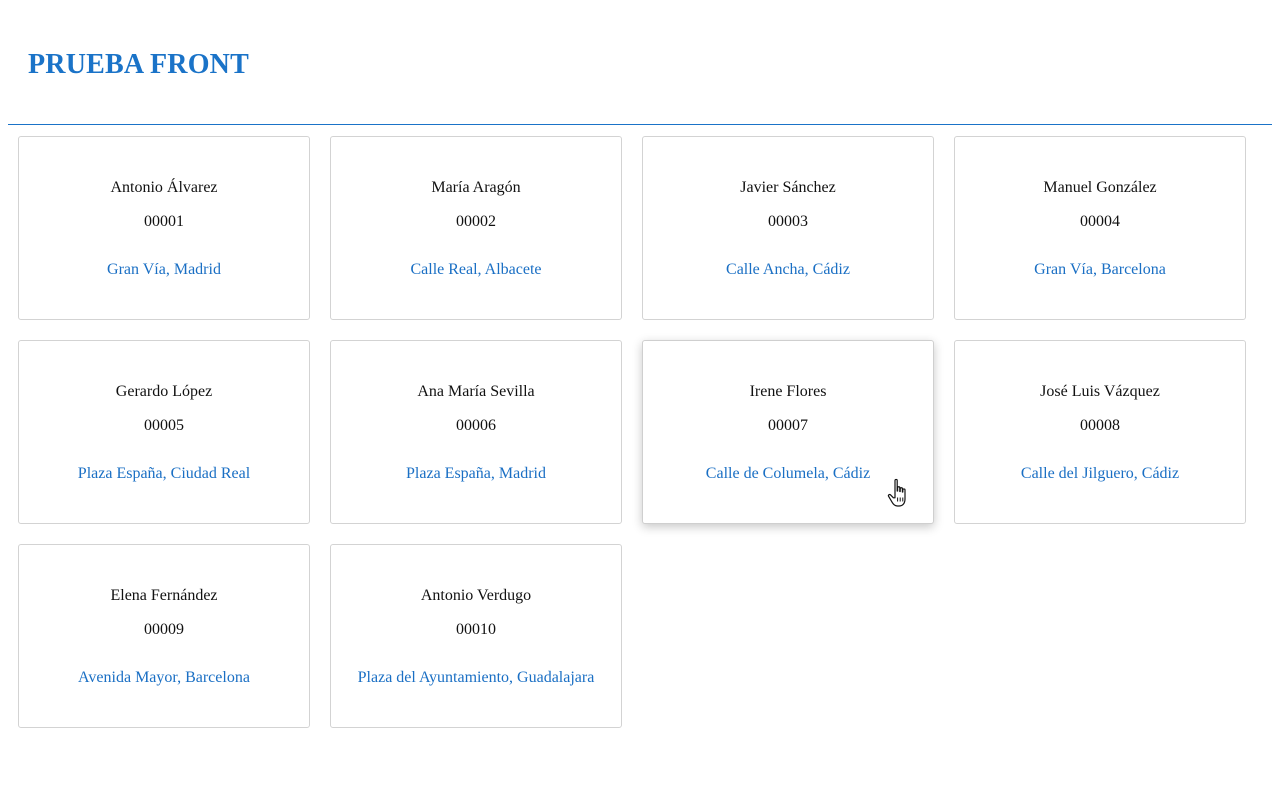 The width and height of the screenshot is (1280, 800). I want to click on card-name: Irene Flores, so click(788, 391).